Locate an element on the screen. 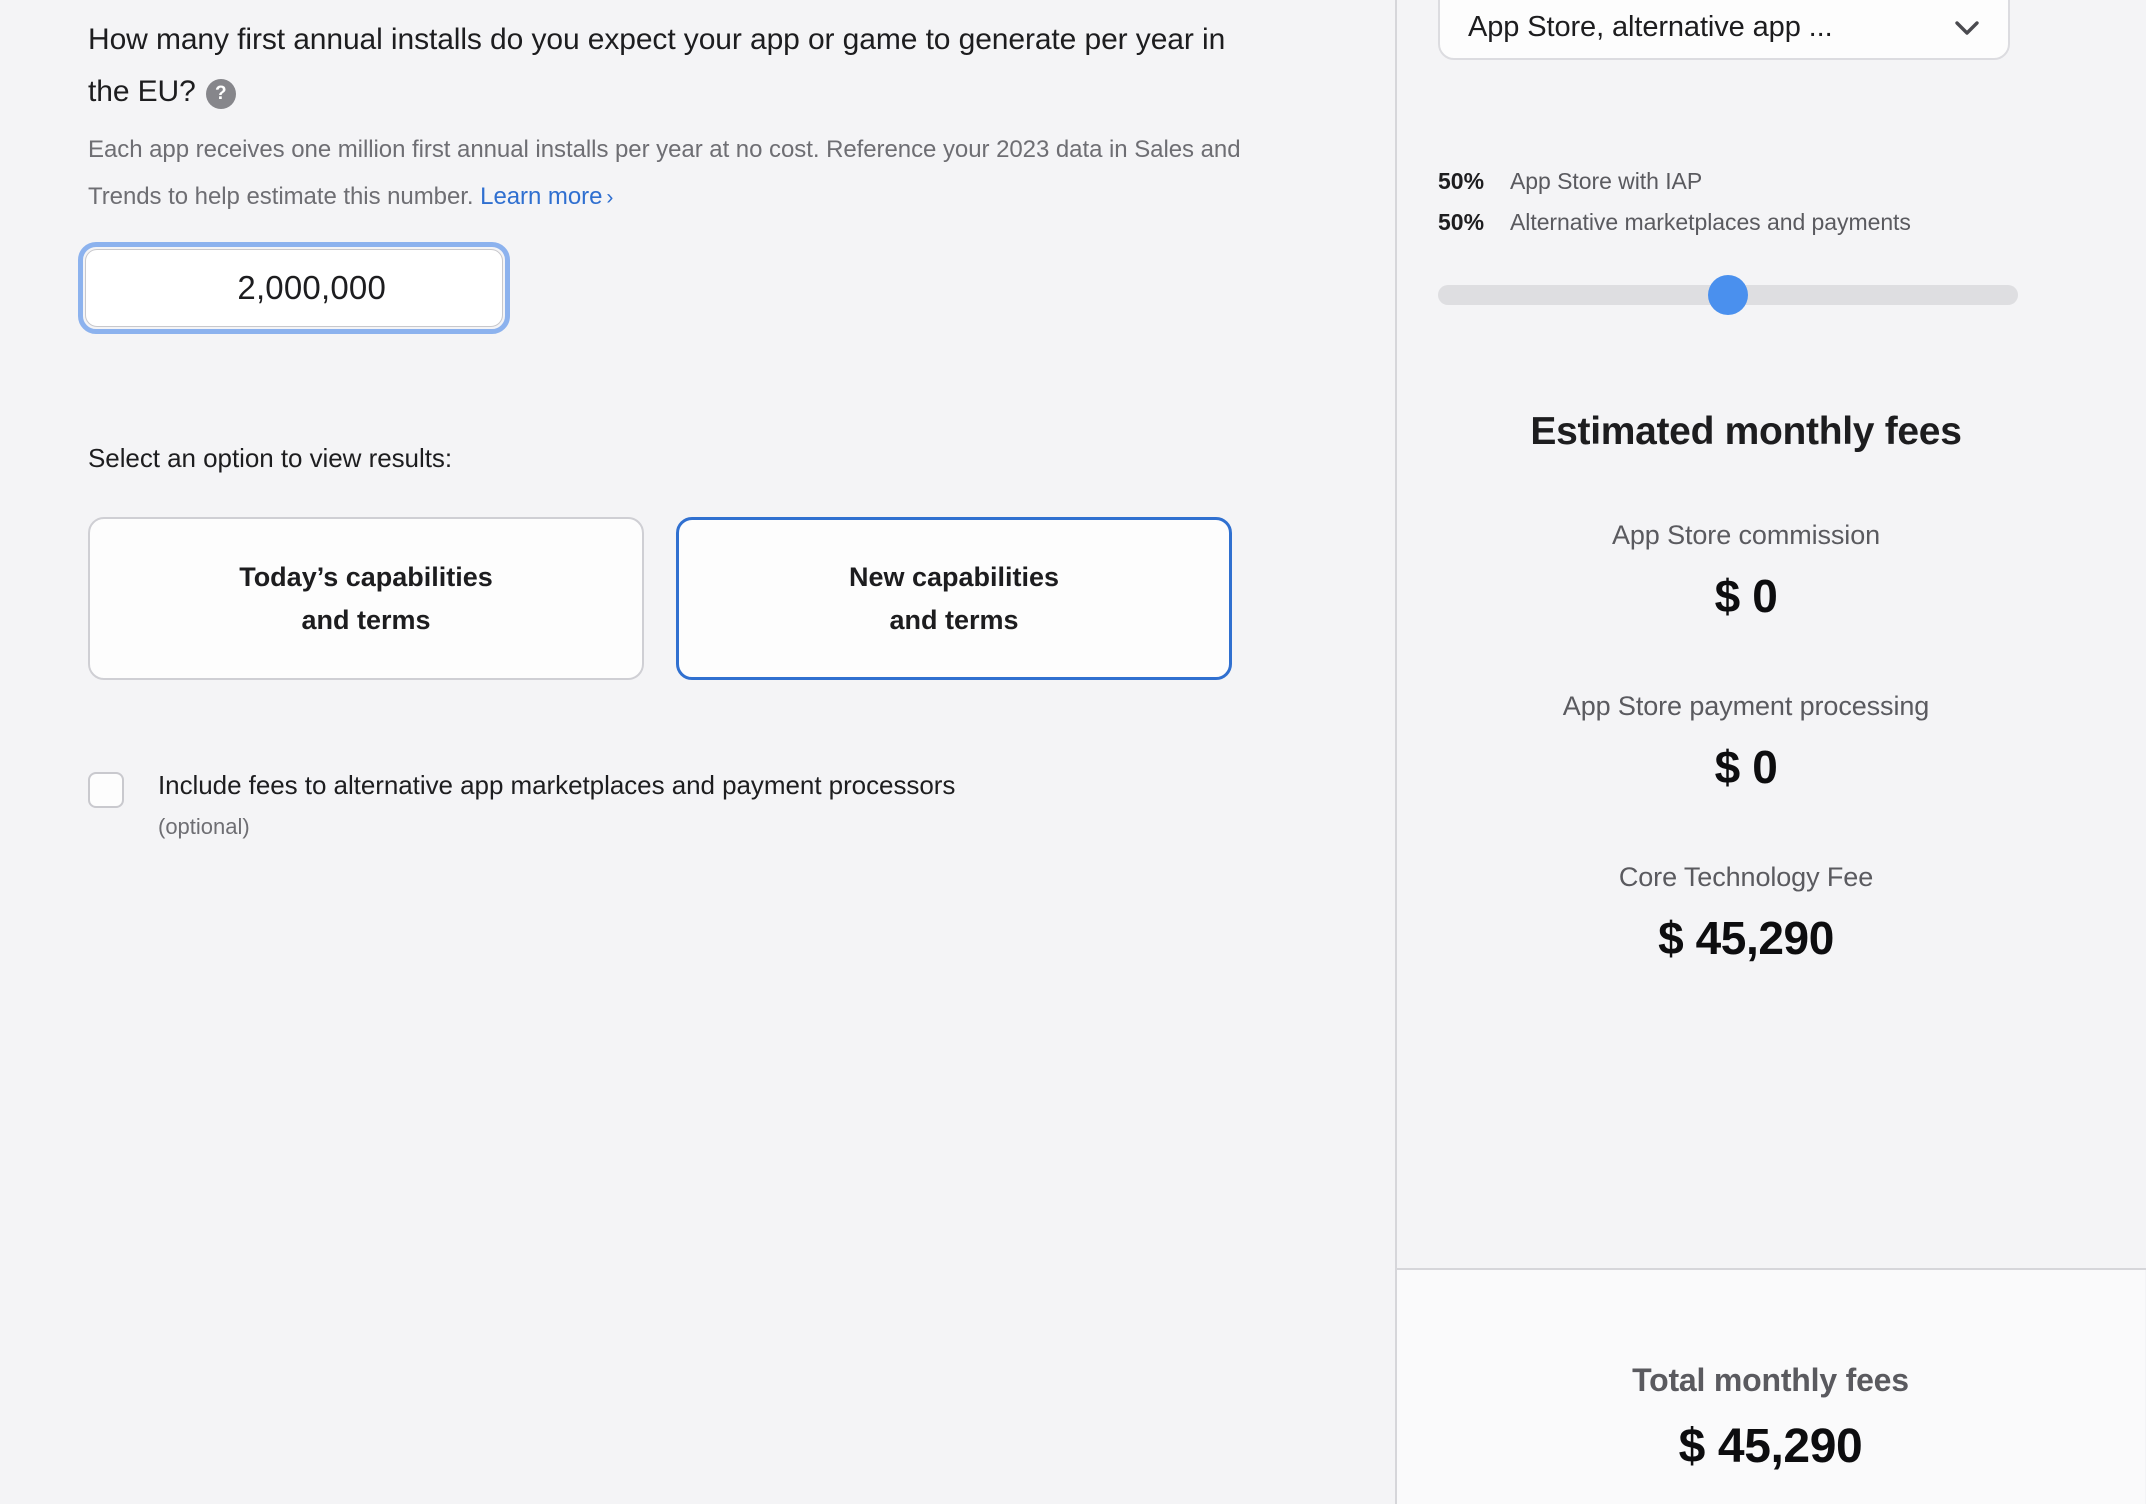 This screenshot has height=1504, width=2146. fee-item: Core Technology Fee $ 45,290 is located at coordinates (1746, 913).